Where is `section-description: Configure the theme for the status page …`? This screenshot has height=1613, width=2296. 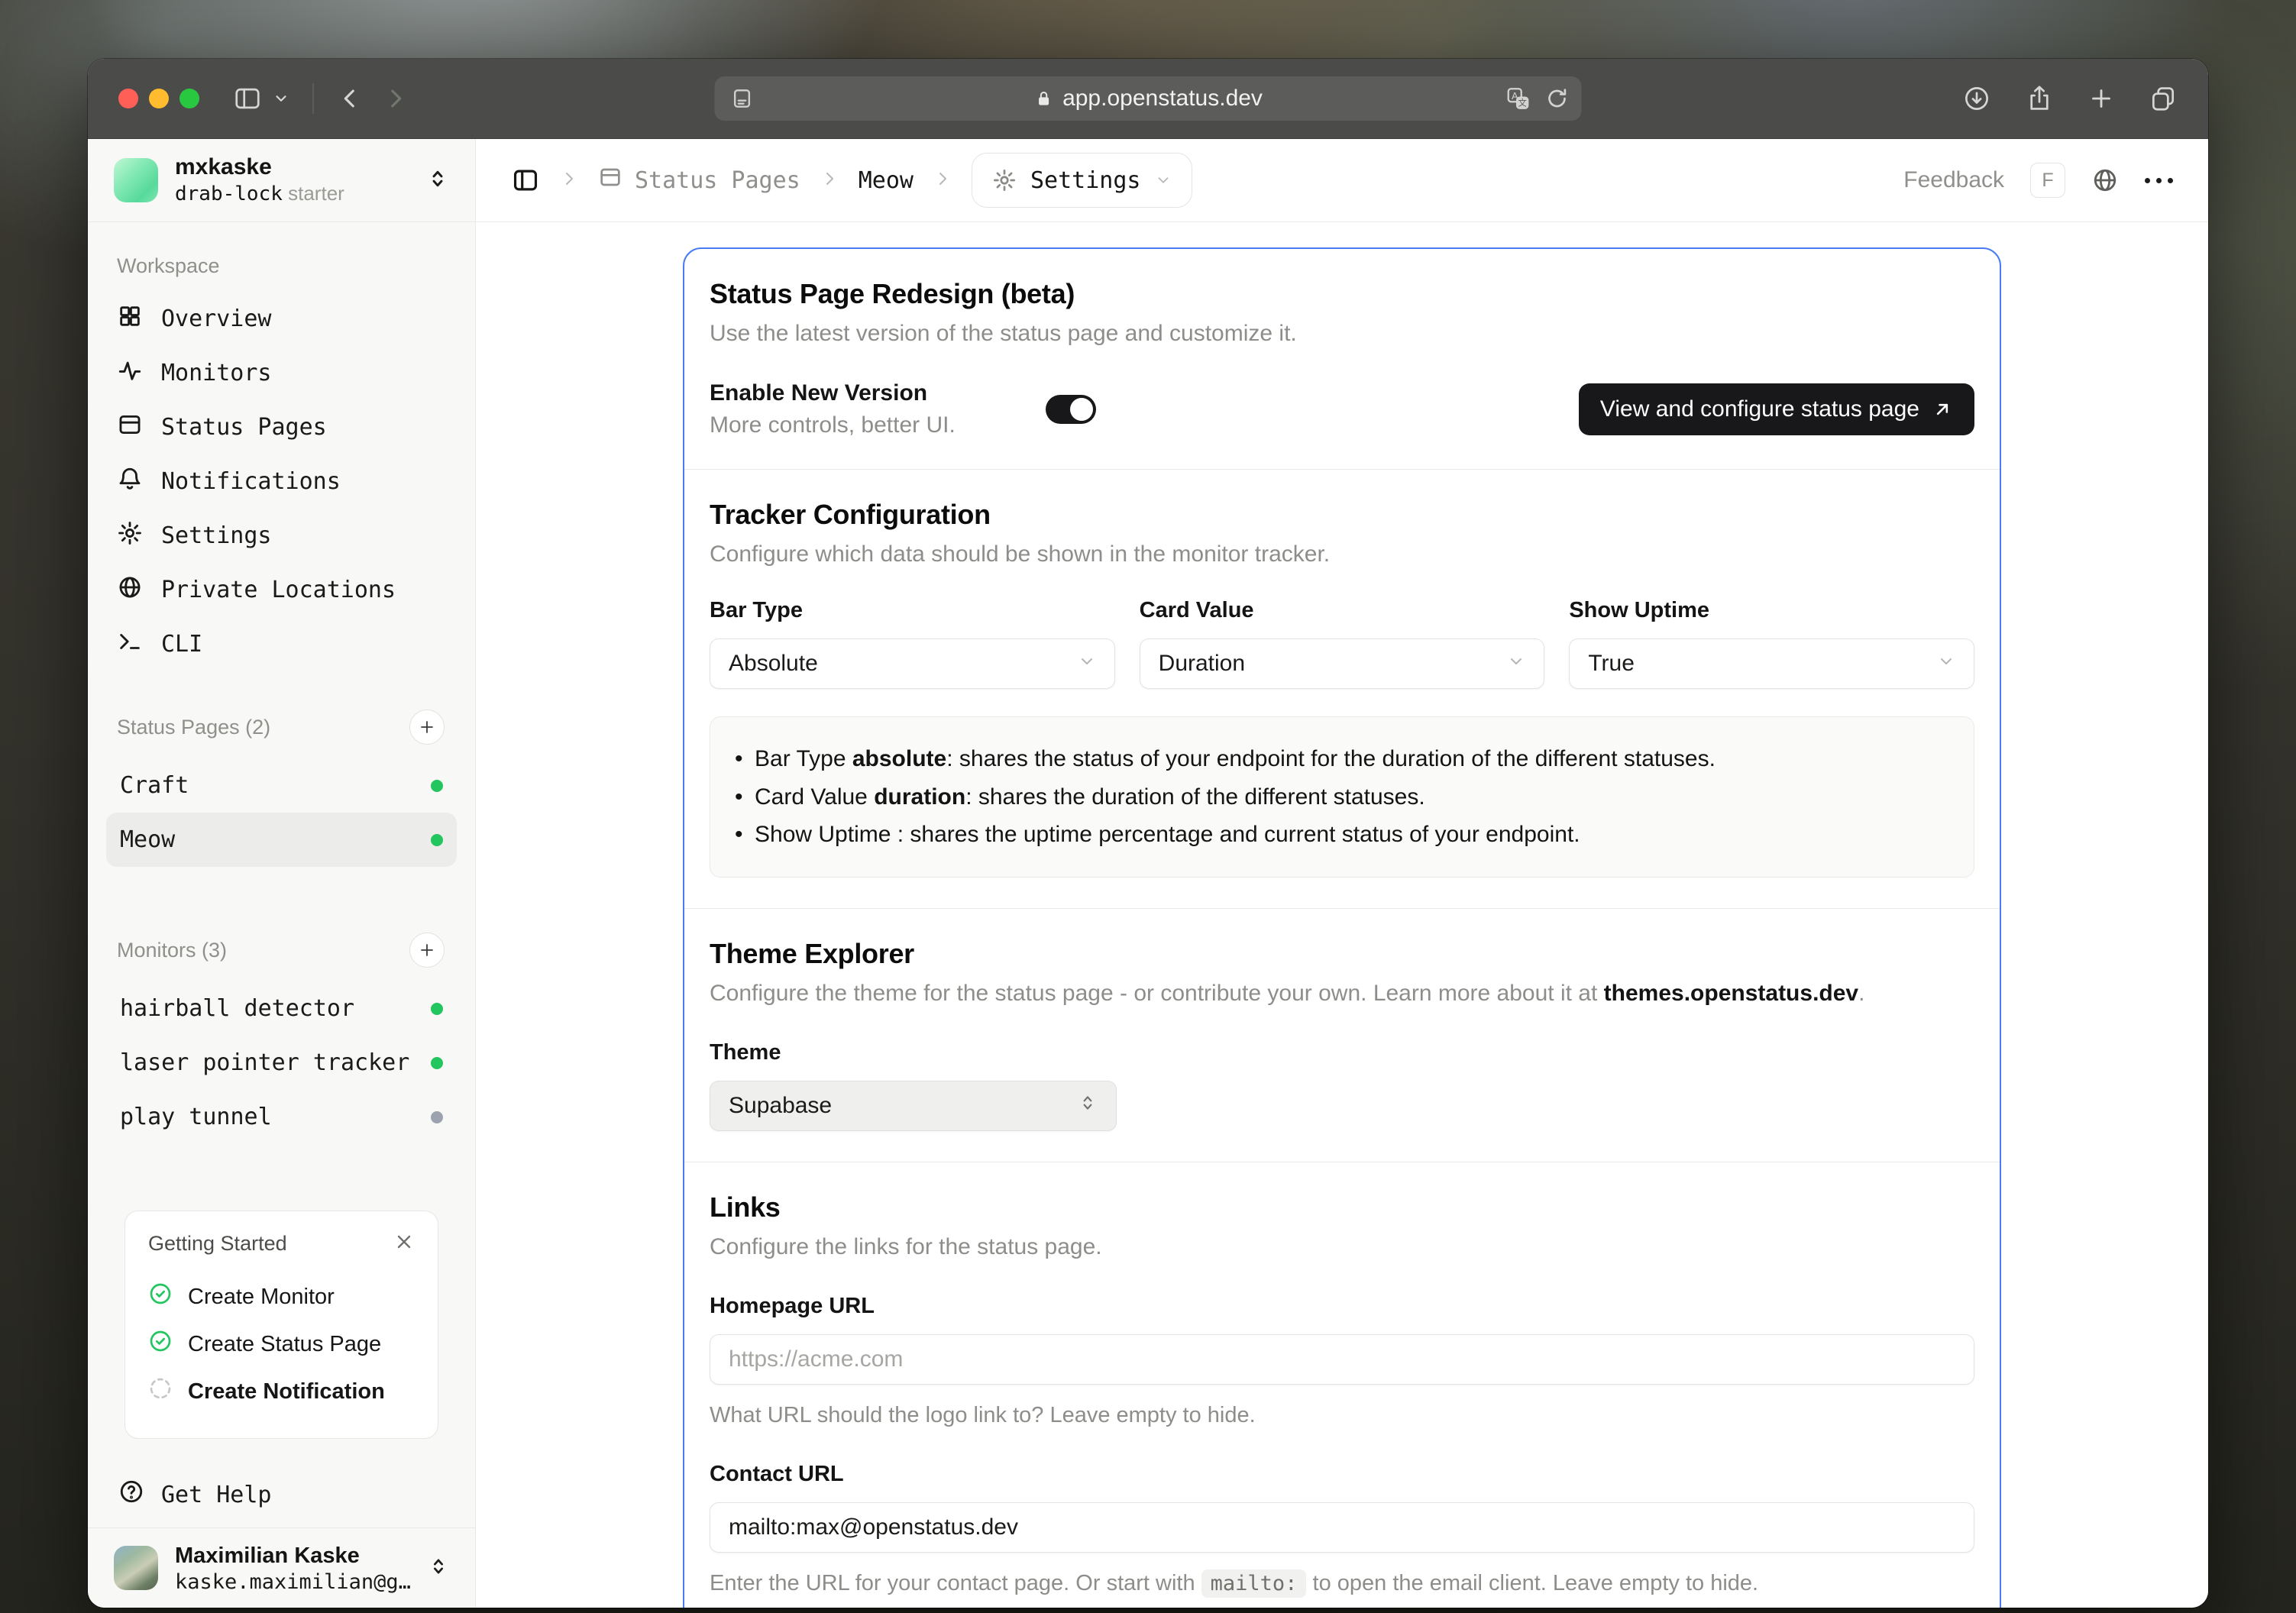 section-description: Configure the theme for the status page … is located at coordinates (1287, 993).